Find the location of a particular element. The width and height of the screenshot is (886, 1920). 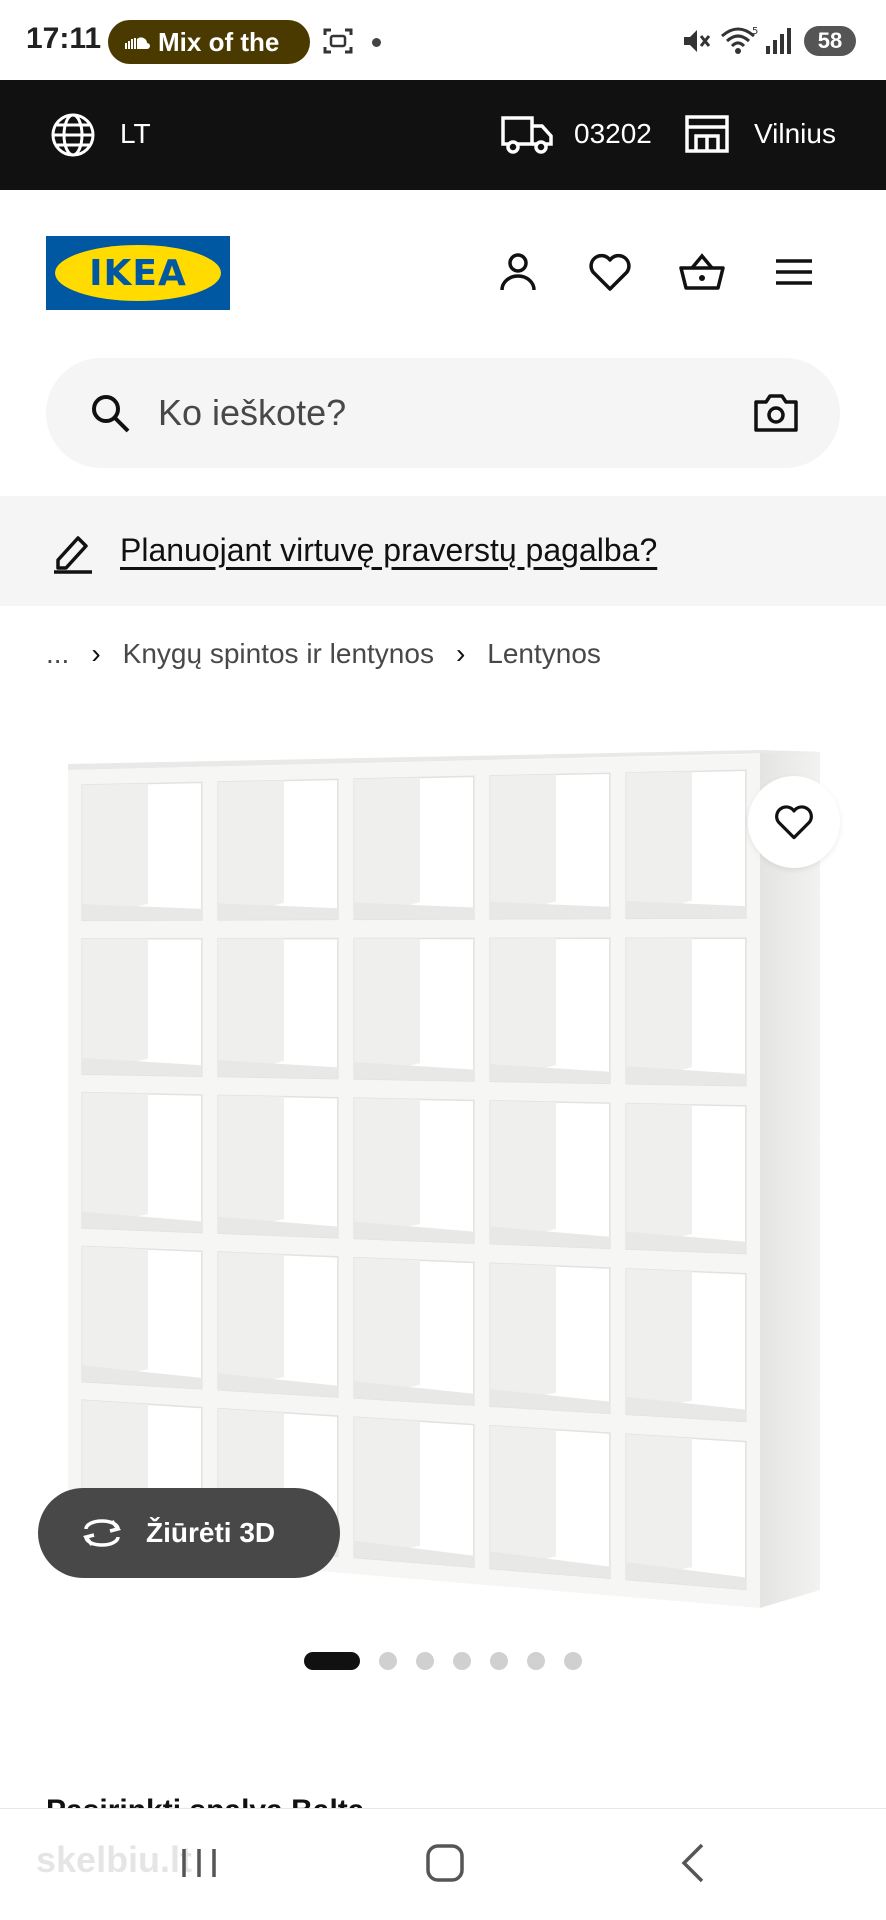

kitchen-help-banner: Planuojant virtuvę praverstų pagalba? is located at coordinates (443, 551).